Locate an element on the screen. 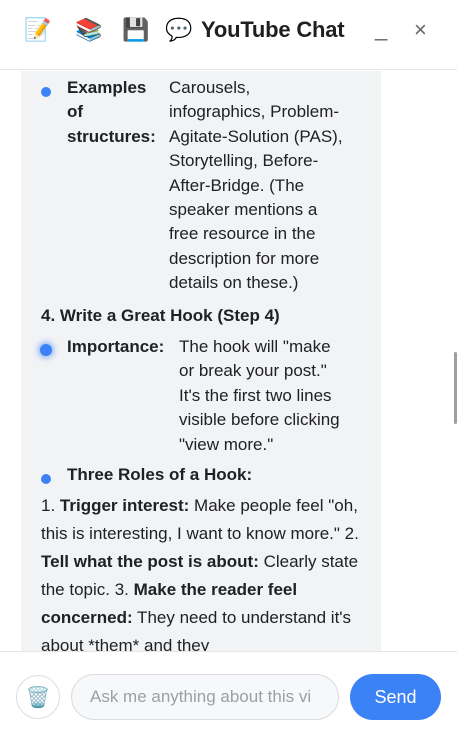  close-button: × is located at coordinates (420, 30).